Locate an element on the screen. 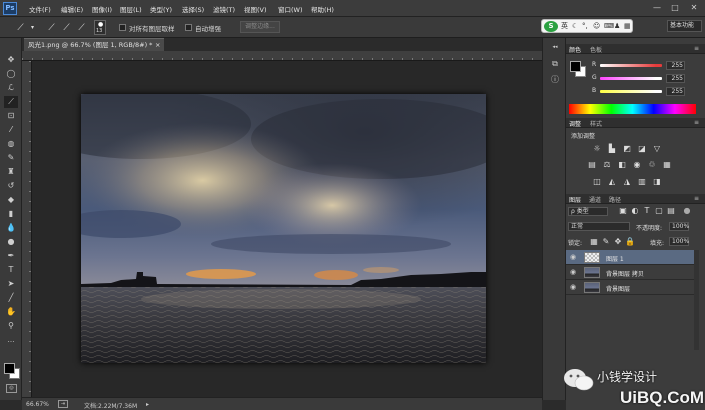 The height and width of the screenshot is (410, 705). lock-pixels-icon: ✎ is located at coordinates (606, 242).